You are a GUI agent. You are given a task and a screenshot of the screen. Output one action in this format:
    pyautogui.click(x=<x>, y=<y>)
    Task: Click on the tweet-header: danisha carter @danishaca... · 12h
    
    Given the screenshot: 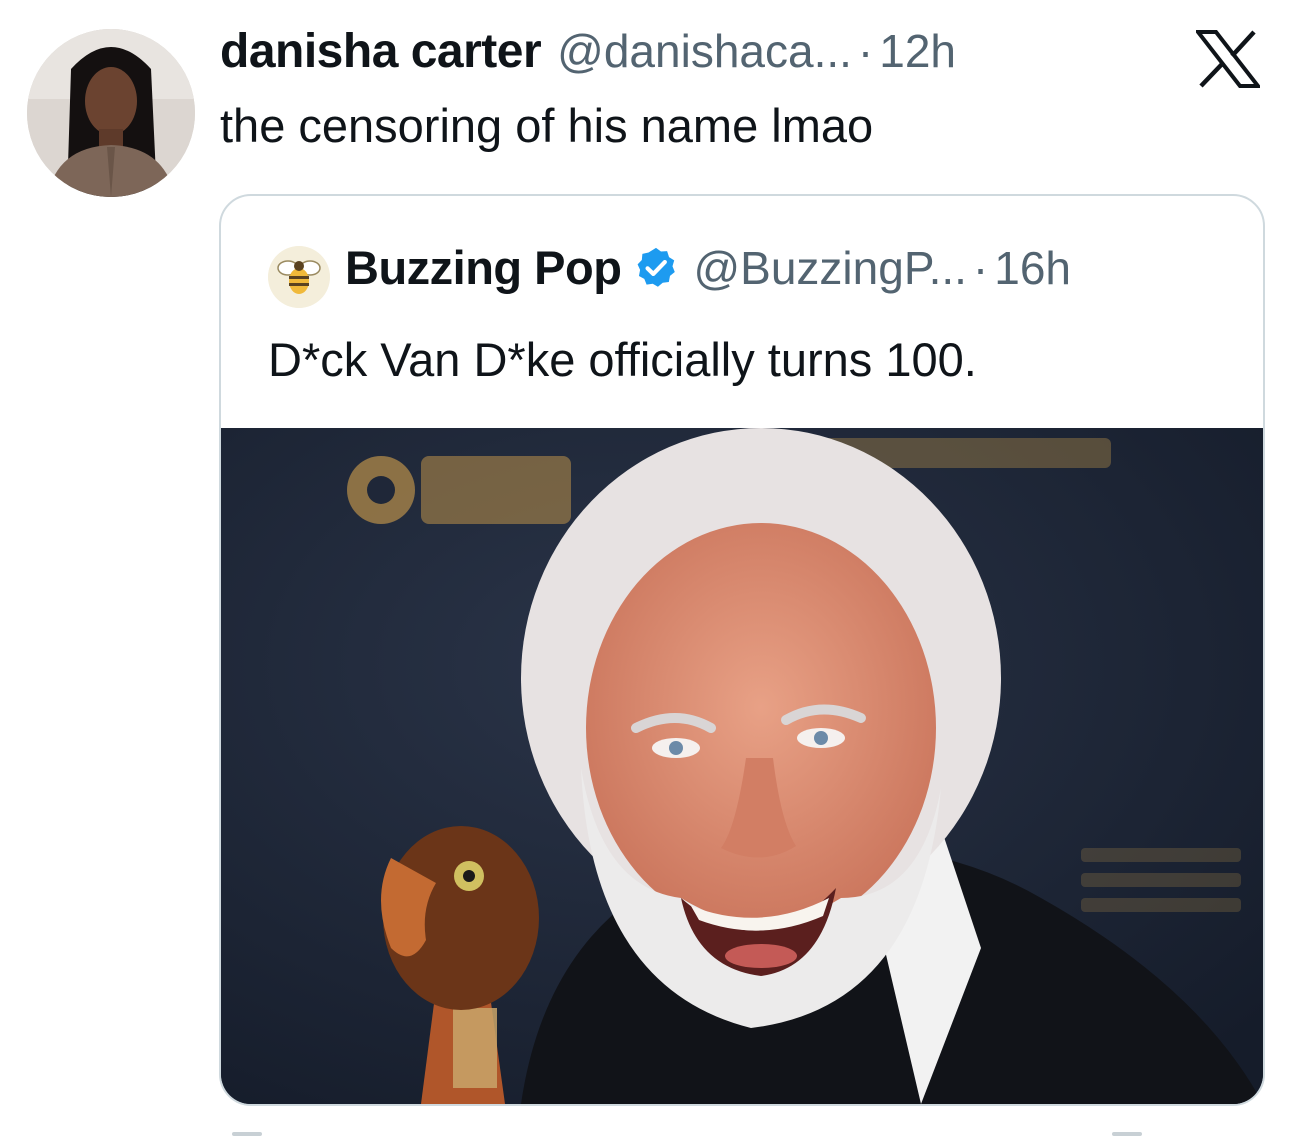 What is the action you would take?
    pyautogui.click(x=588, y=54)
    